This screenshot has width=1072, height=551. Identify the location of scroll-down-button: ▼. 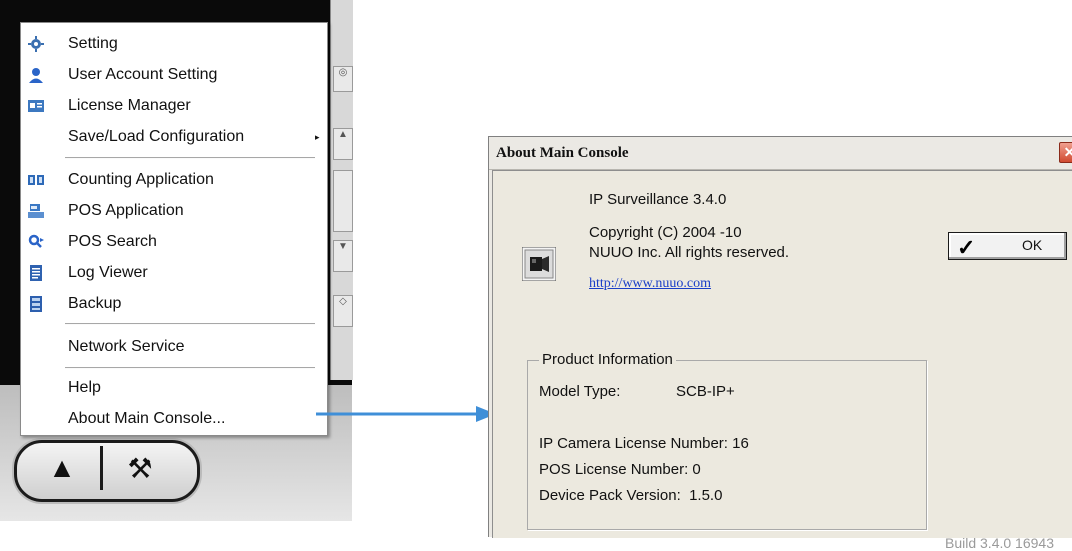
(343, 256).